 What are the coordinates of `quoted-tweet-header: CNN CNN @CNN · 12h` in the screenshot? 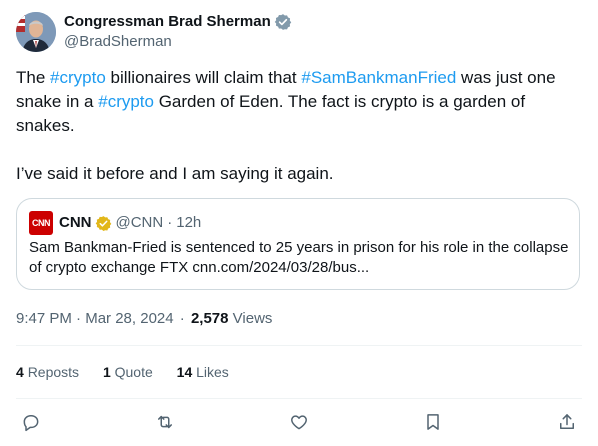 It's located at (115, 223).